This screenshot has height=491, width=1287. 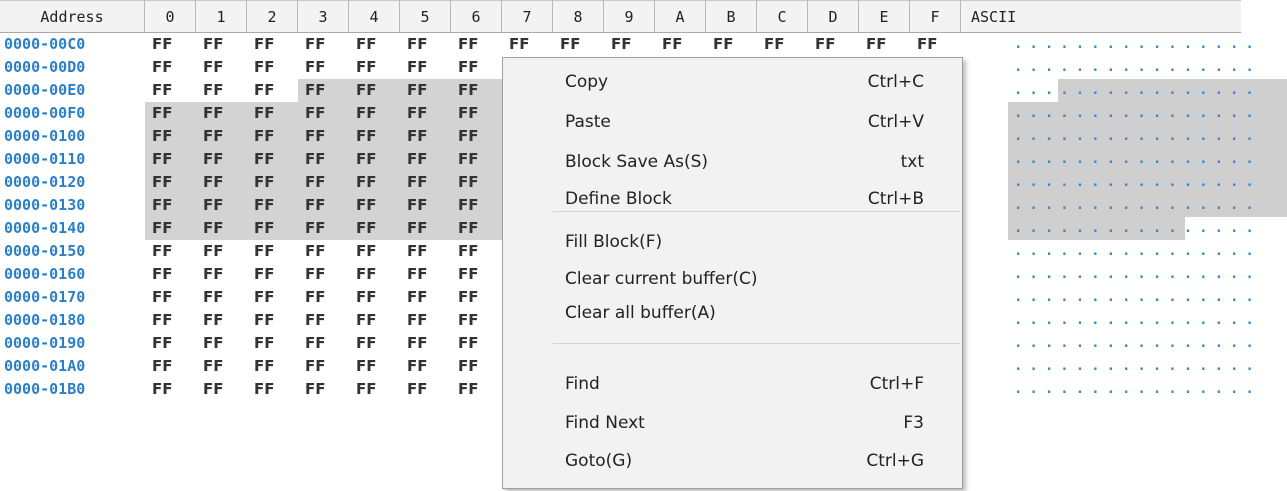 I want to click on menu-item-block-save-as-s: Block Save As(S) txt, so click(x=732, y=162).